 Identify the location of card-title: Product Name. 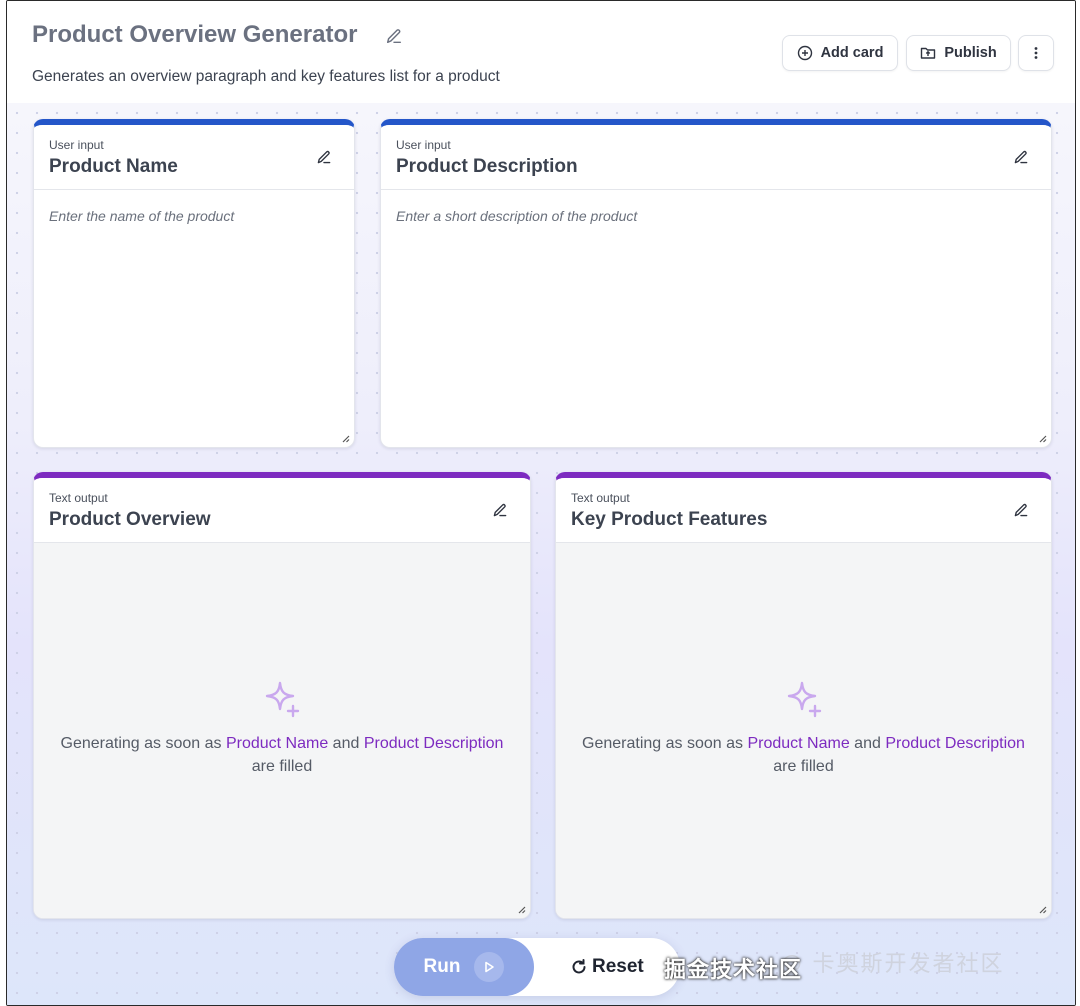
(113, 166).